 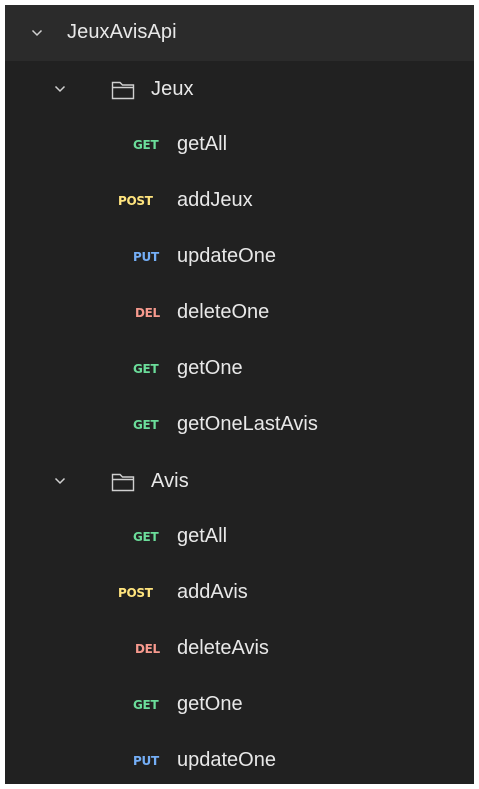 I want to click on request-item-deleteavis: DEL deleteAvis, so click(x=239, y=649).